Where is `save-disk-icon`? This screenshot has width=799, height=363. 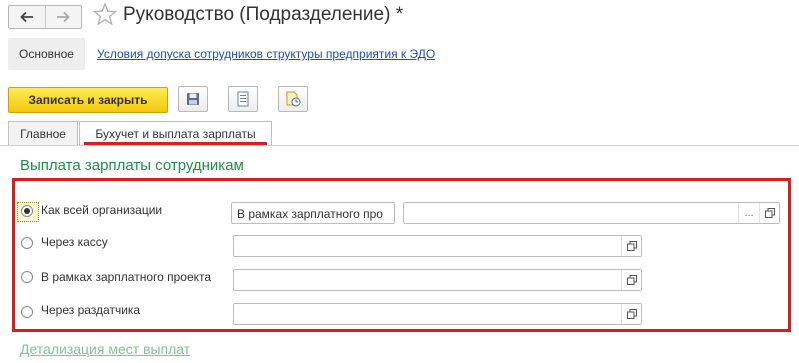 save-disk-icon is located at coordinates (193, 99).